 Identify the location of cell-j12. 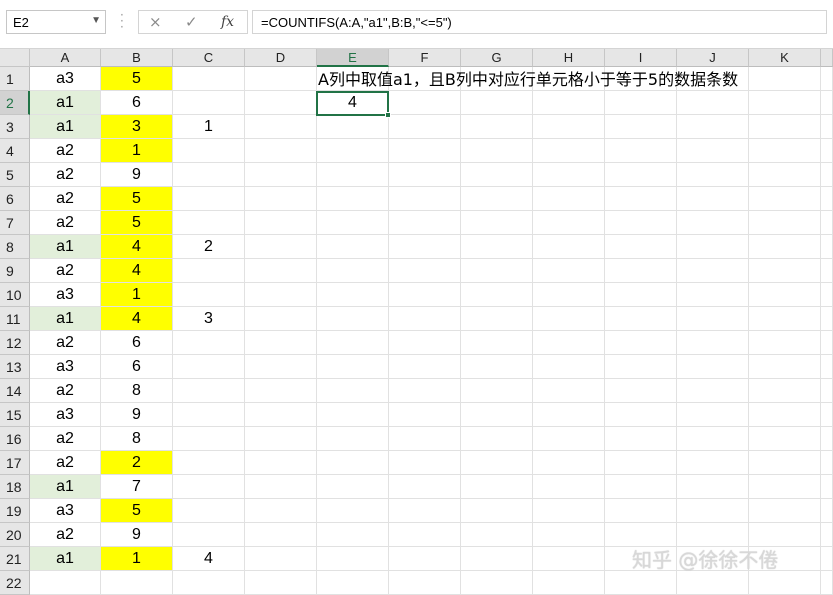
(713, 343).